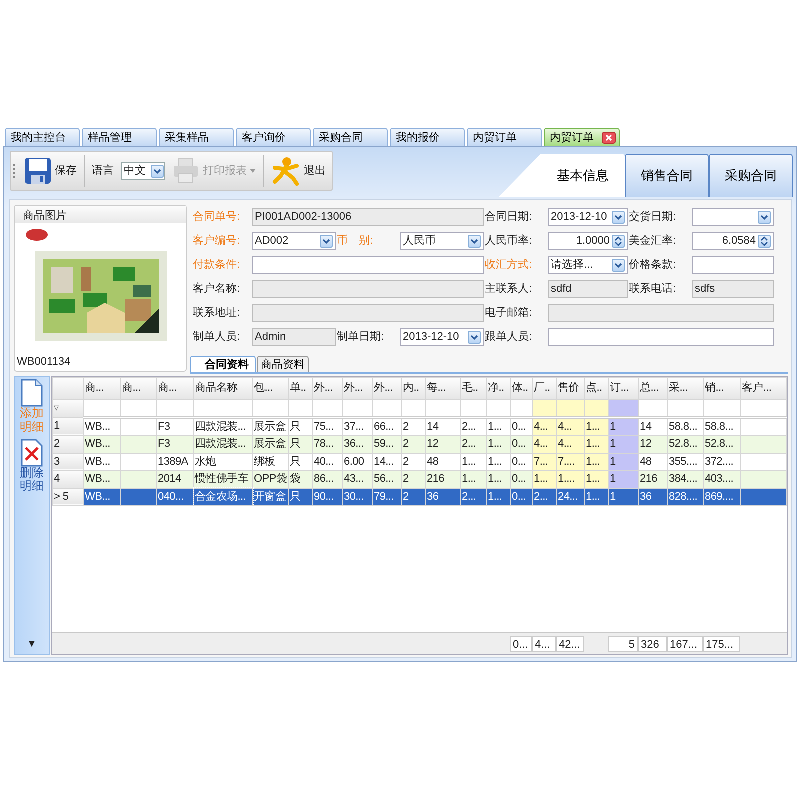  What do you see at coordinates (667, 175) in the screenshot?
I see `tab: 销售合同` at bounding box center [667, 175].